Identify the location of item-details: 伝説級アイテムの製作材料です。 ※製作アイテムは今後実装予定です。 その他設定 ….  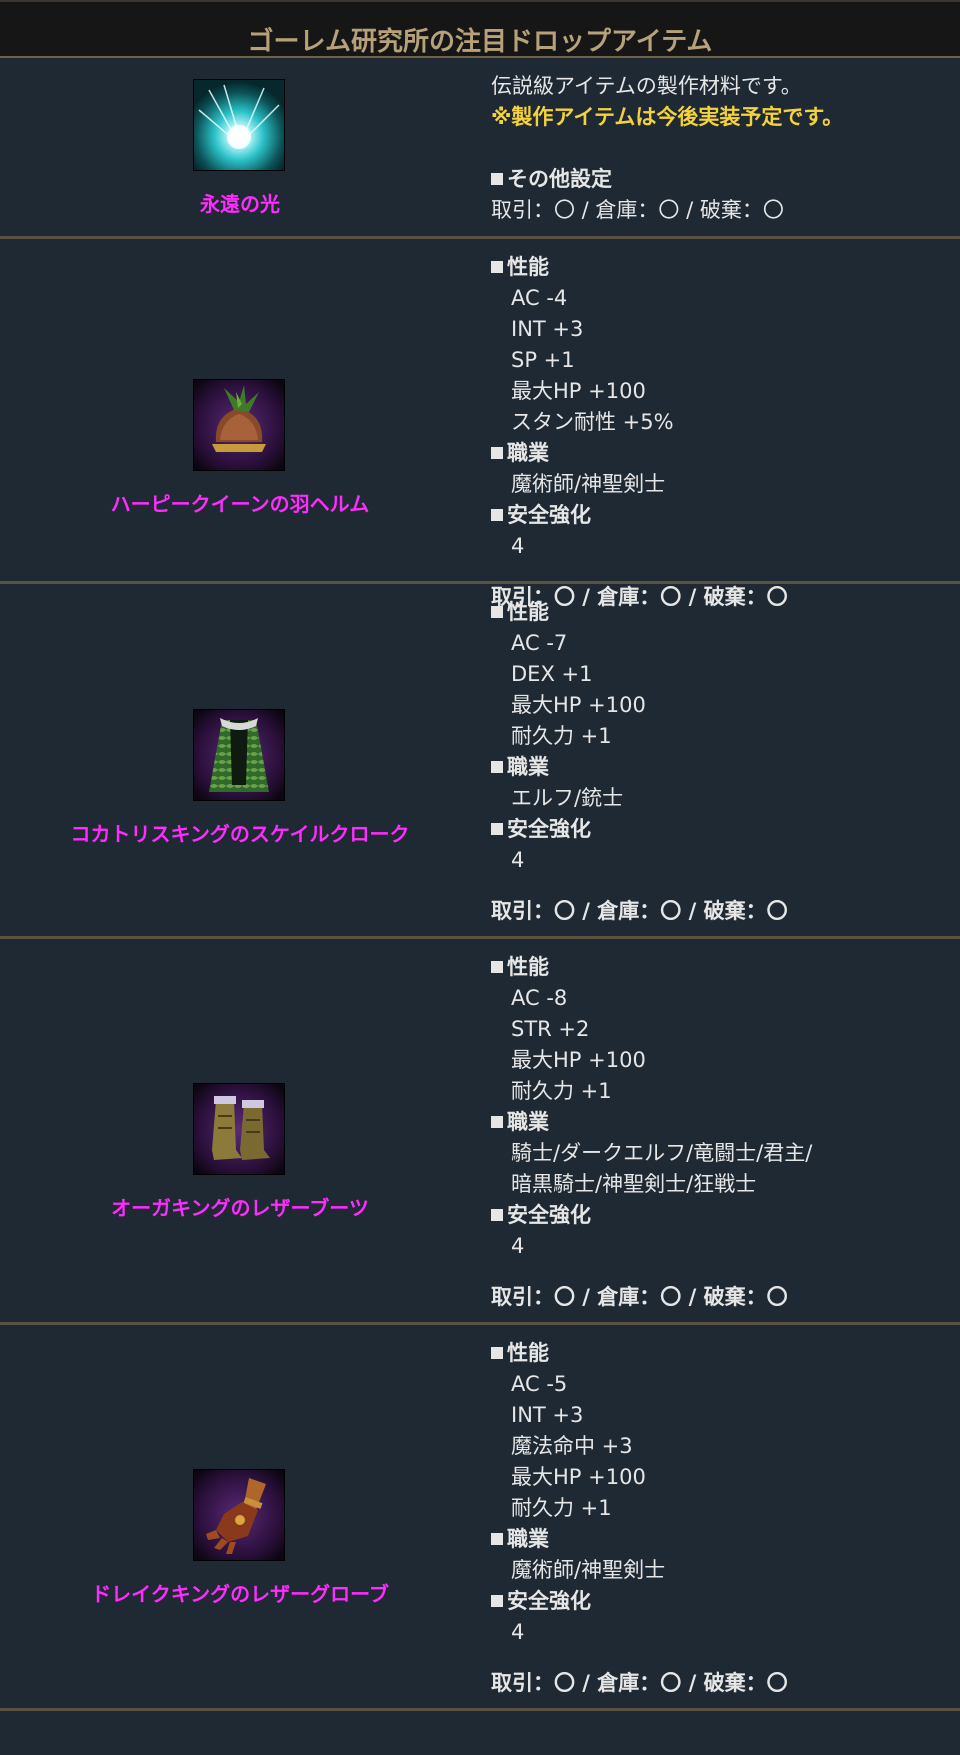
(725, 153).